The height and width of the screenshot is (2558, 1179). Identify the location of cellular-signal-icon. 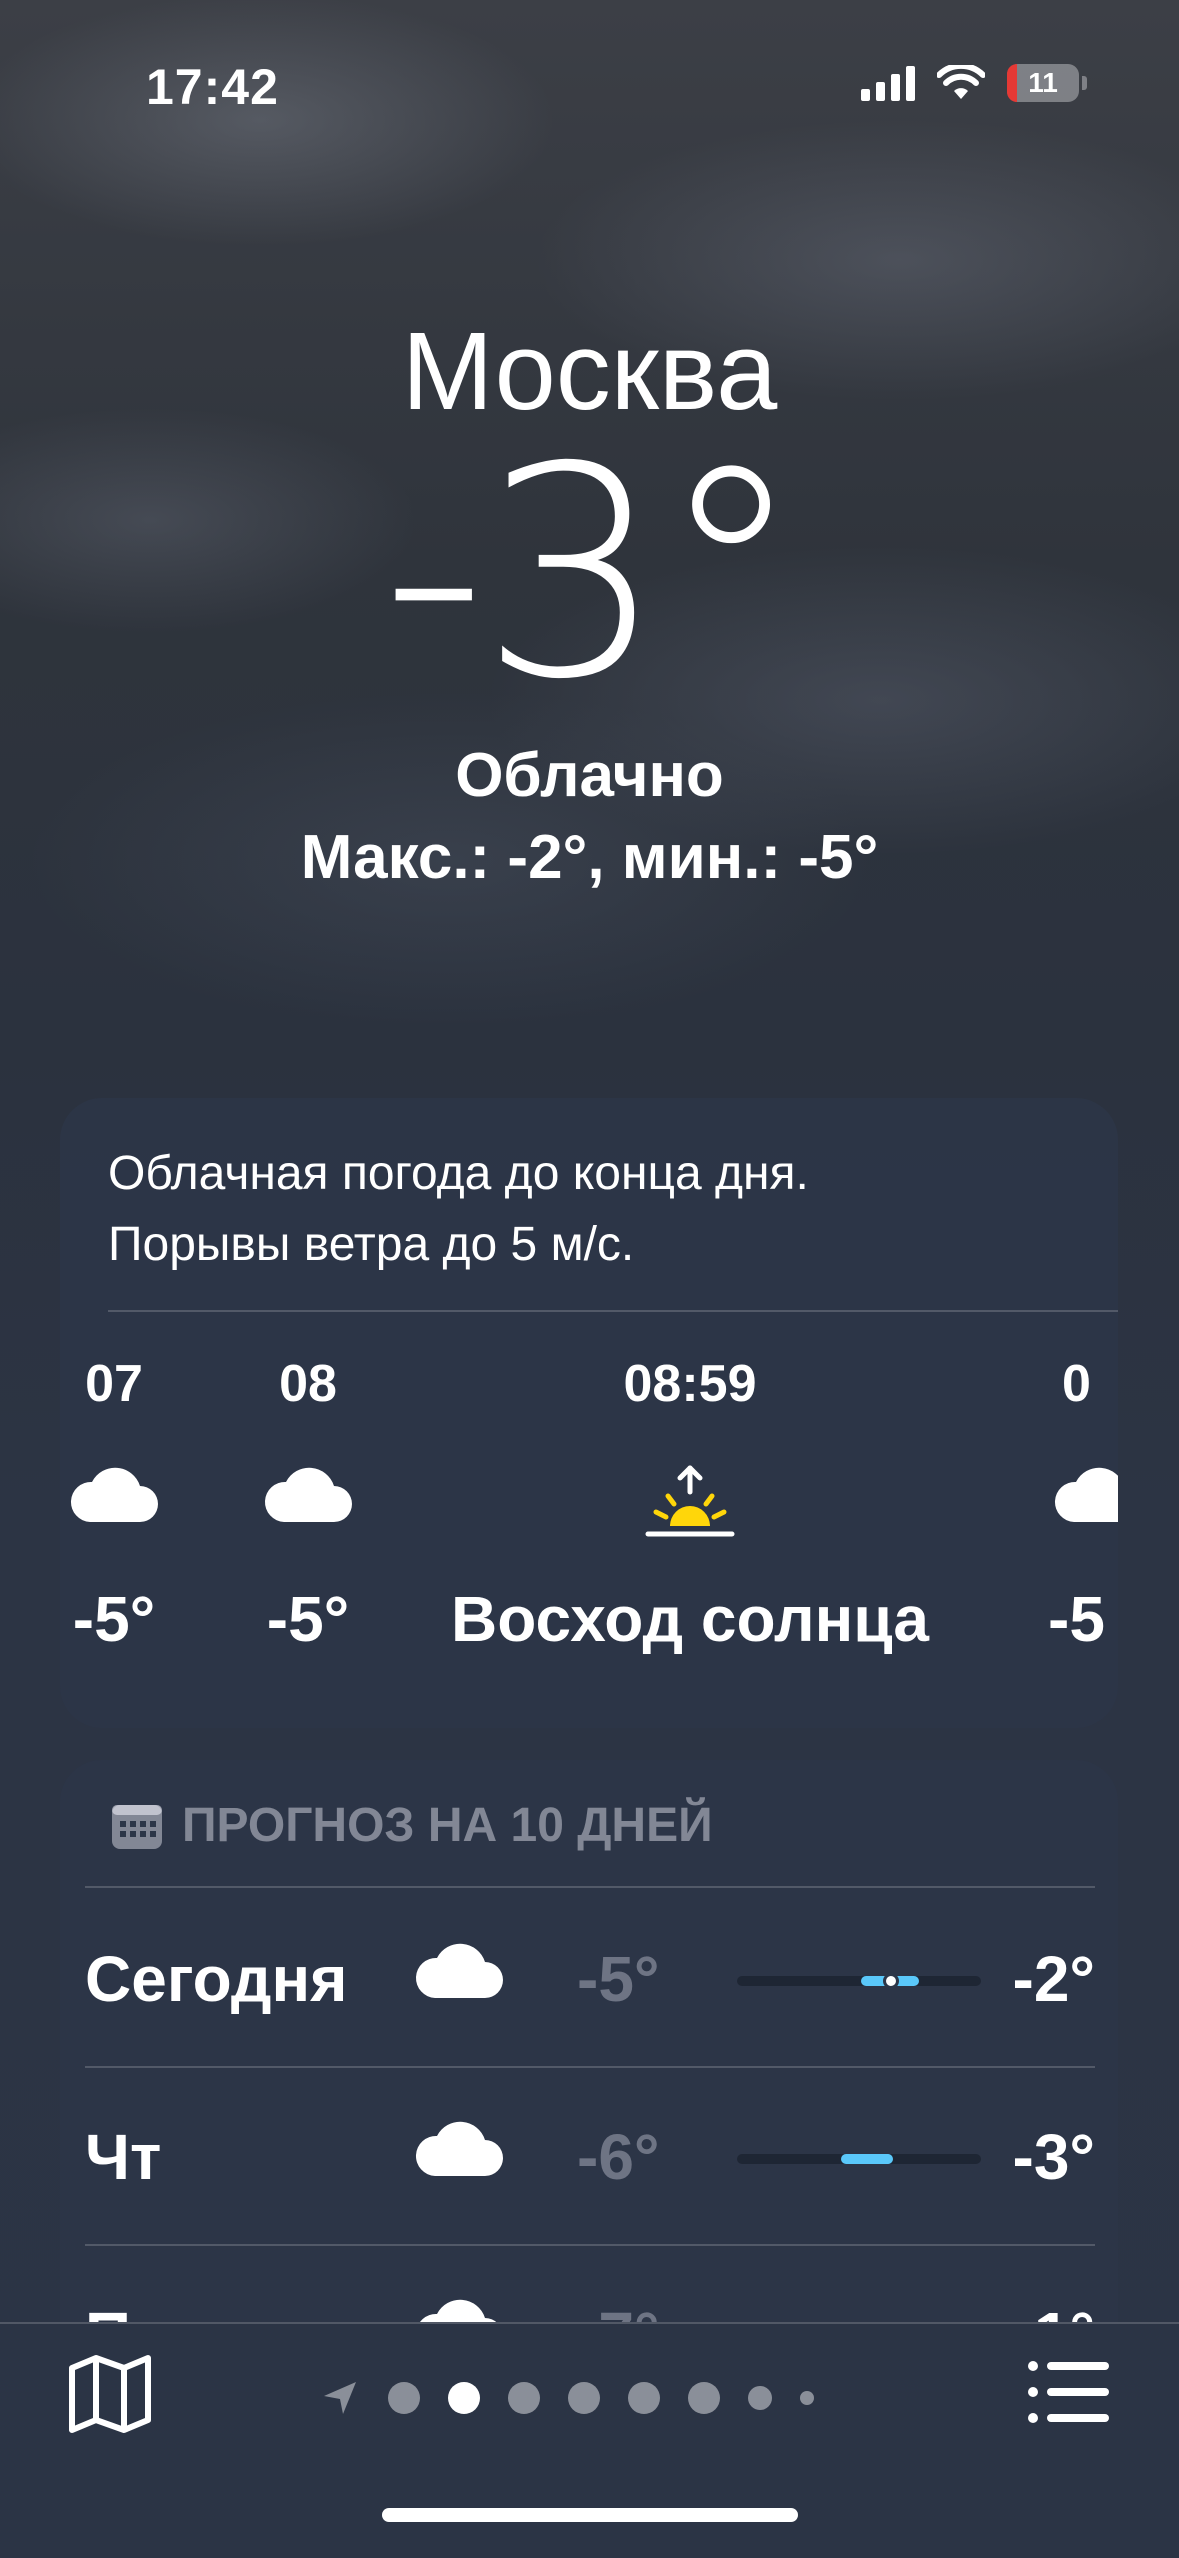
(888, 83).